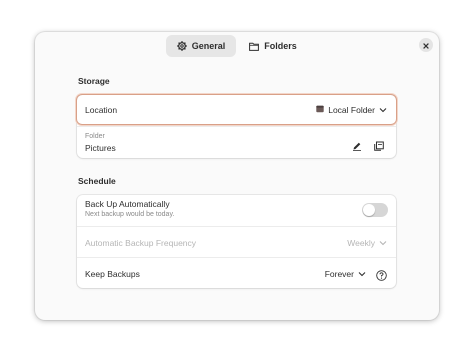 Image resolution: width=474 pixels, height=358 pixels. Describe the element at coordinates (94, 81) in the screenshot. I see `storage-section-title: Storage` at that location.